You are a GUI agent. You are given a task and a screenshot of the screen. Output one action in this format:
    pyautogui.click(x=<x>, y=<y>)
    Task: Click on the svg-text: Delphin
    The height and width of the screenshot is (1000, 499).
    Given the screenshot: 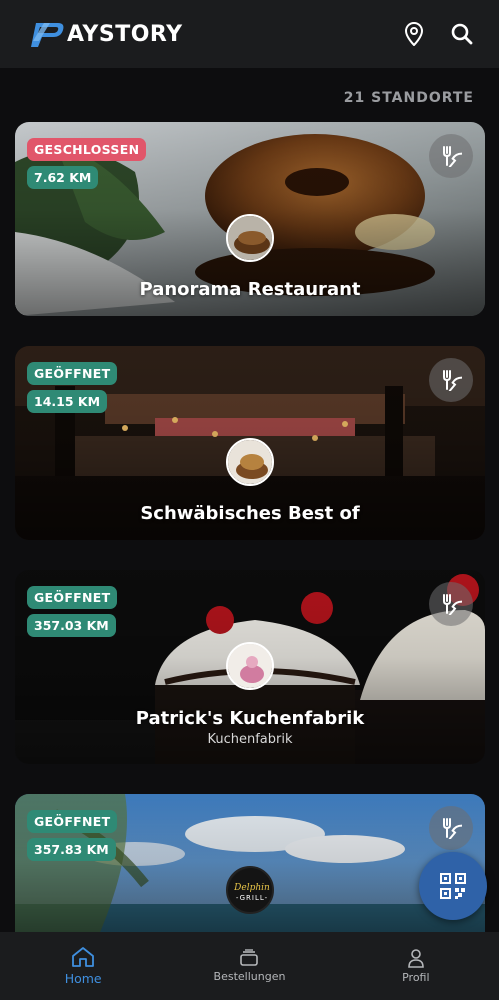 What is the action you would take?
    pyautogui.click(x=251, y=888)
    